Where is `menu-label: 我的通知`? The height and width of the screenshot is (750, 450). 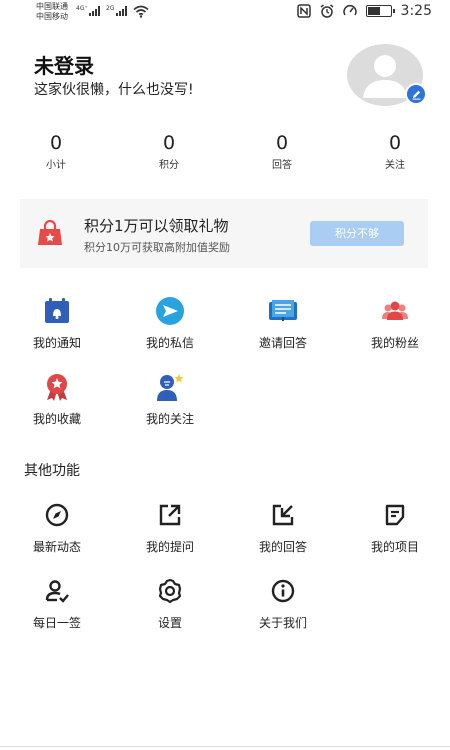
menu-label: 我的通知 is located at coordinates (56, 343).